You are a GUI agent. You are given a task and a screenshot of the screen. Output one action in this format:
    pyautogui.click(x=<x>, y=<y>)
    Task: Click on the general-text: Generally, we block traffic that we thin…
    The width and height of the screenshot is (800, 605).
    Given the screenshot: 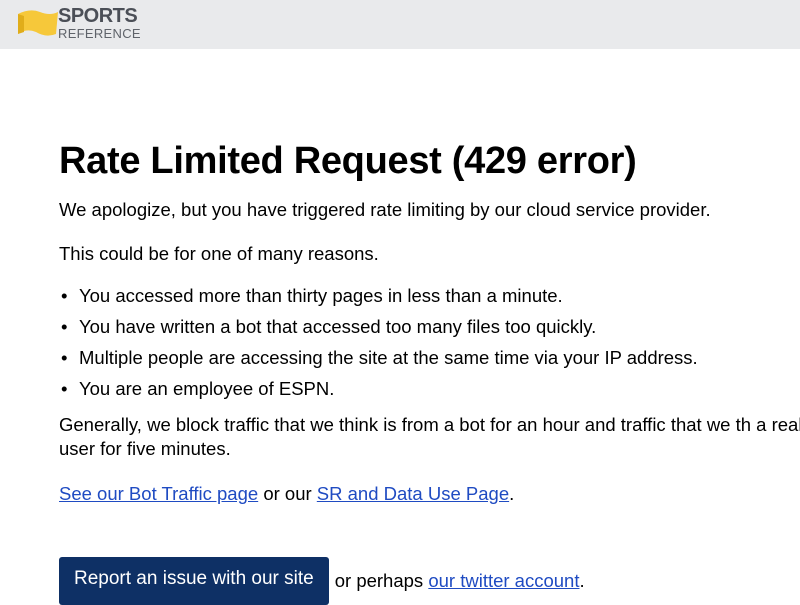 What is the action you would take?
    pyautogui.click(x=429, y=436)
    